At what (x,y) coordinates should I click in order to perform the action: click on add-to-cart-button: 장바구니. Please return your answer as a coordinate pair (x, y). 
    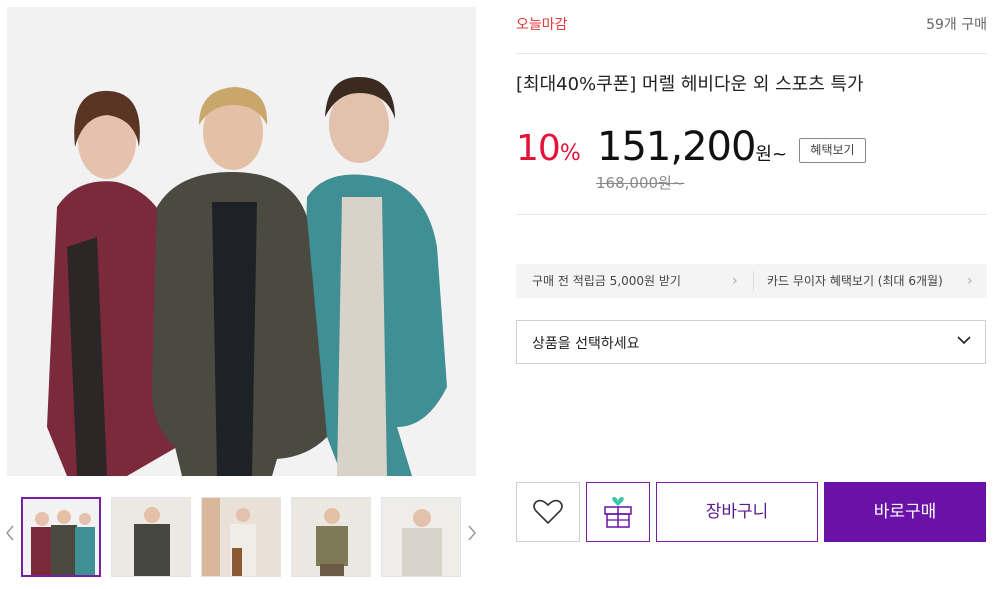
    Looking at the image, I should click on (737, 512).